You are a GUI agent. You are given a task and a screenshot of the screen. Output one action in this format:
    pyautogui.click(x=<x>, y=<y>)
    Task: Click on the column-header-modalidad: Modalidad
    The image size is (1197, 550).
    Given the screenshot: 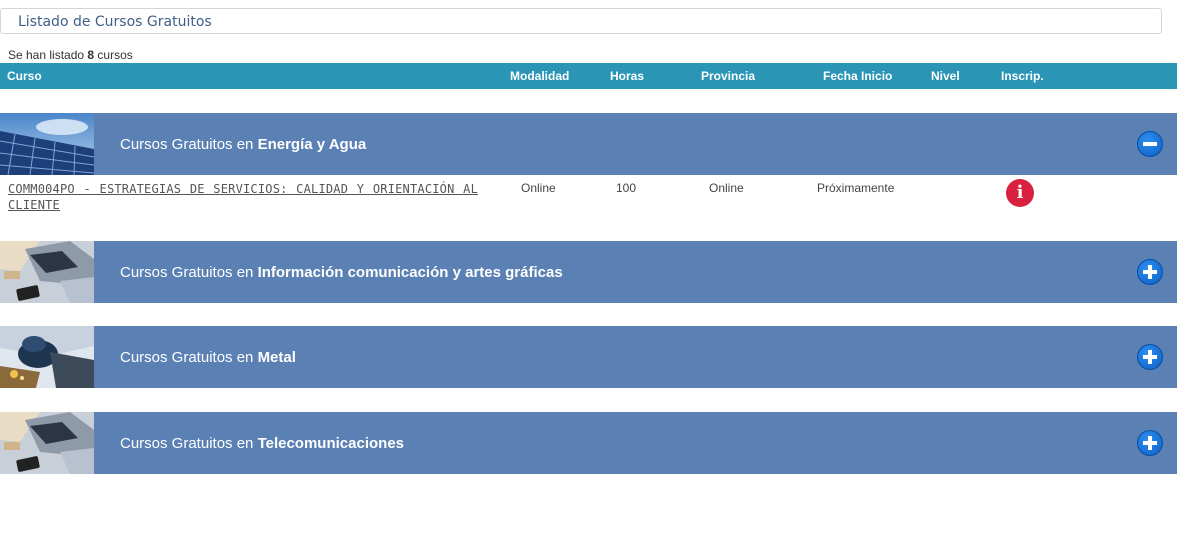 What is the action you would take?
    pyautogui.click(x=540, y=76)
    